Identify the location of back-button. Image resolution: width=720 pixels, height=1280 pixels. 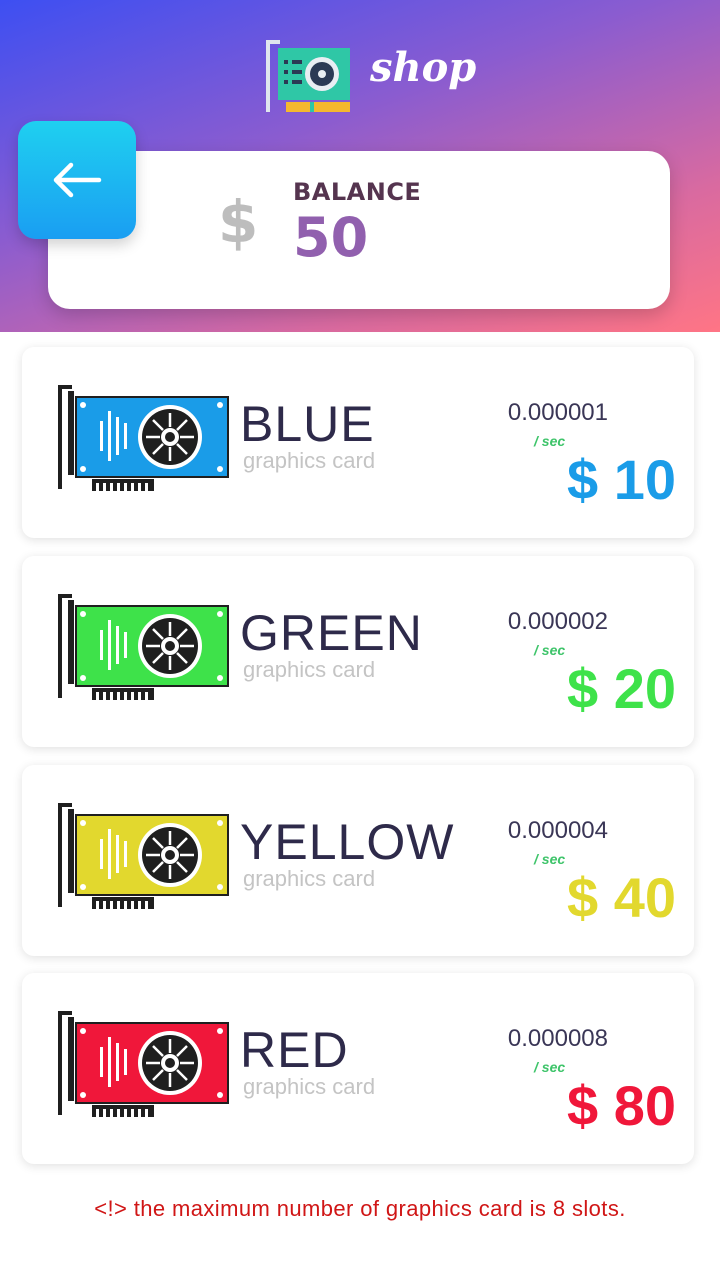
(77, 180).